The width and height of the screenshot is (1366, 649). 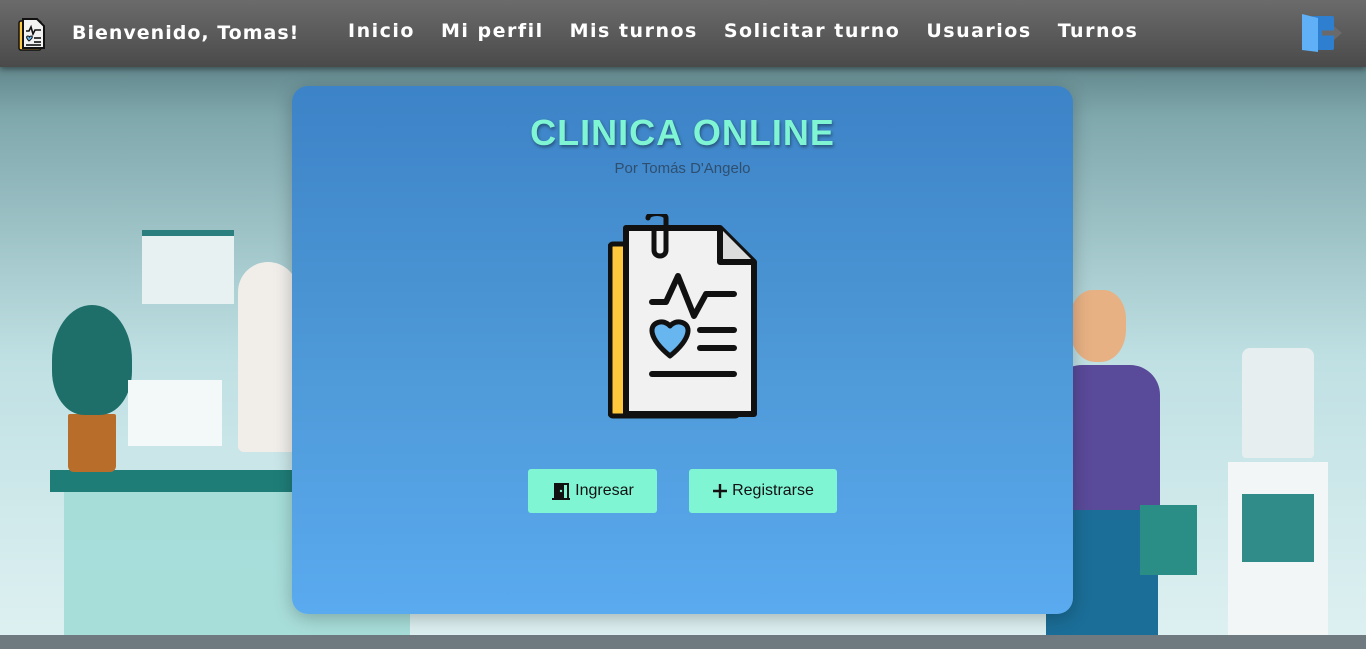 What do you see at coordinates (1168, 540) in the screenshot?
I see `waiting-bench` at bounding box center [1168, 540].